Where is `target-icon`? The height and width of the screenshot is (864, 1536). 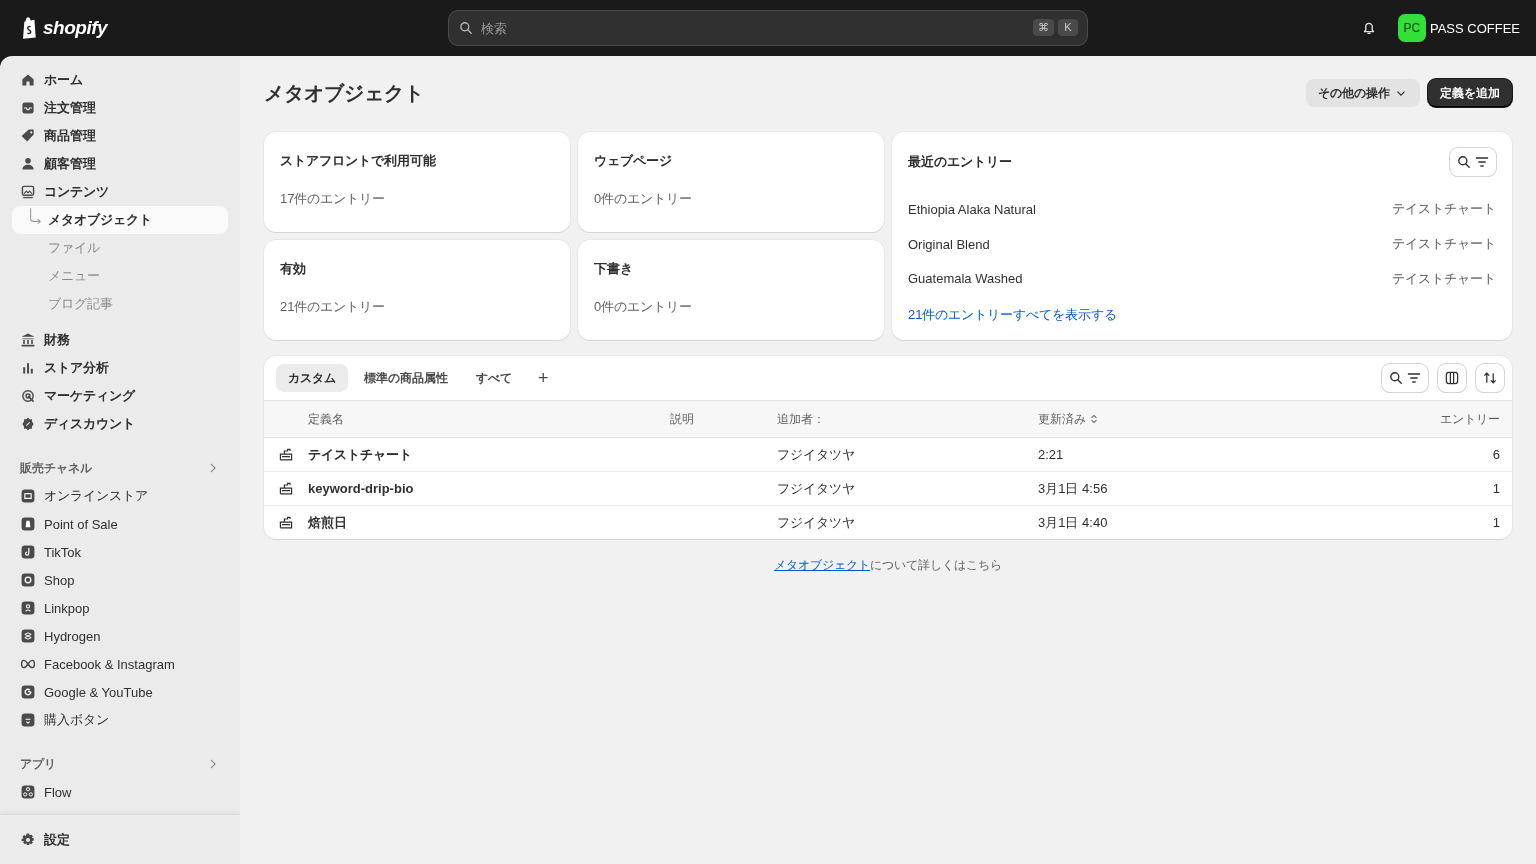 target-icon is located at coordinates (28, 396).